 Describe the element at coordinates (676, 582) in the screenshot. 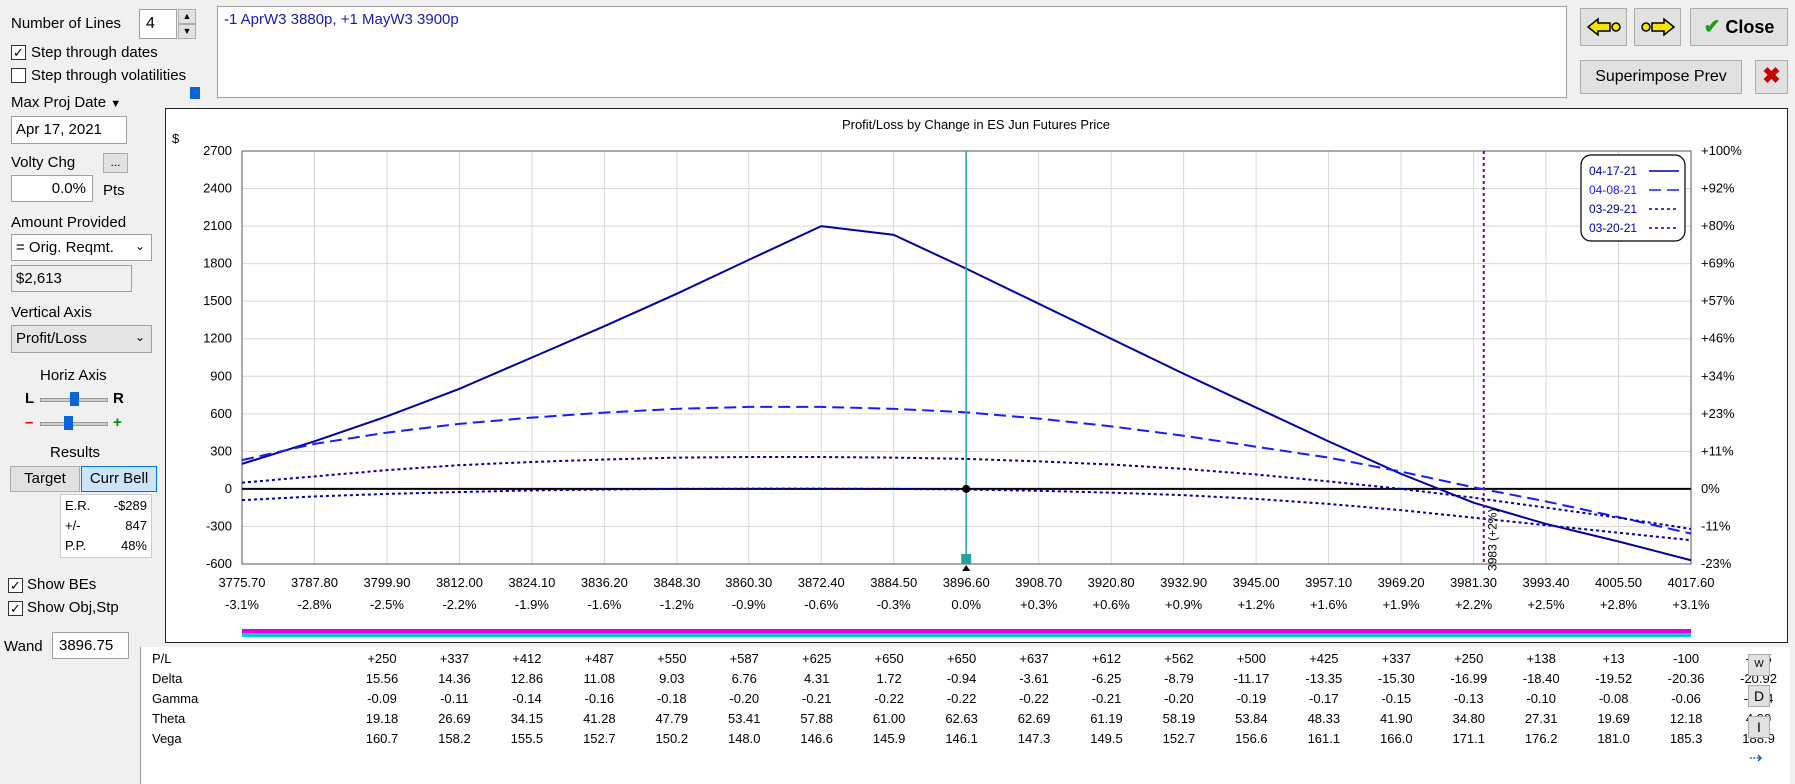

I see `x-tick-label: 3848.30` at that location.